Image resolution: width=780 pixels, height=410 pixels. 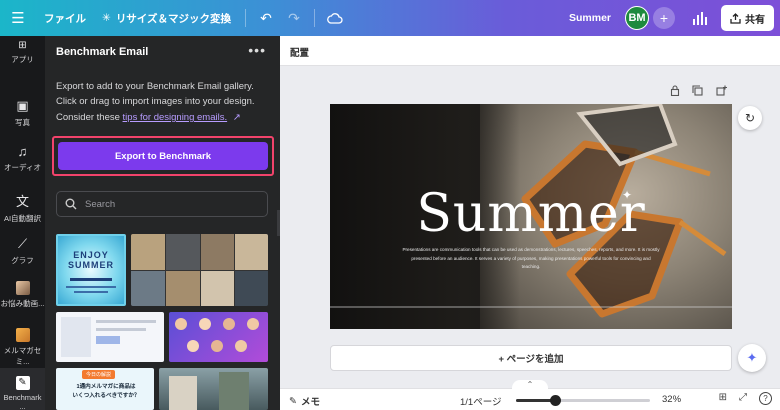 I want to click on resize-magic-button: ✳ リサイズ＆マジック変換, so click(x=166, y=18).